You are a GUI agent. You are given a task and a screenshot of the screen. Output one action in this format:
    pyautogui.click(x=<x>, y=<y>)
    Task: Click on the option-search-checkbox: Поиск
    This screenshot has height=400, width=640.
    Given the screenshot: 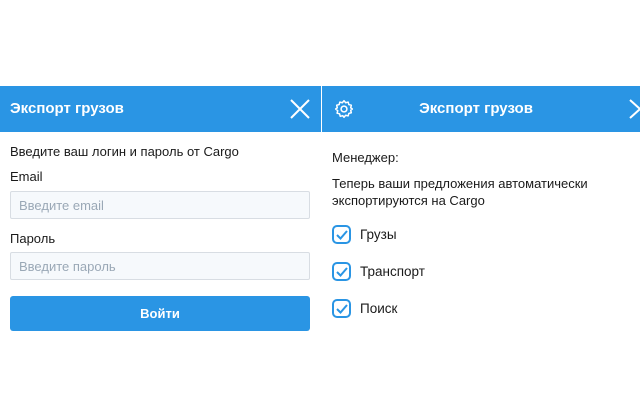 What is the action you would take?
    pyautogui.click(x=364, y=308)
    